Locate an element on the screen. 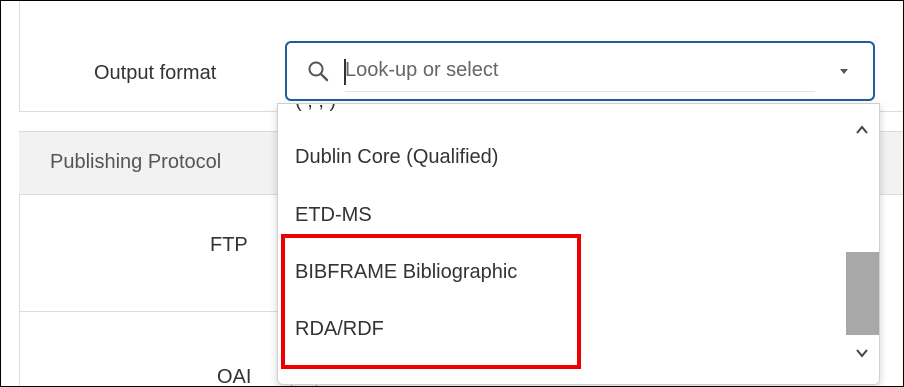  ftp-label: FTP is located at coordinates (229, 245).